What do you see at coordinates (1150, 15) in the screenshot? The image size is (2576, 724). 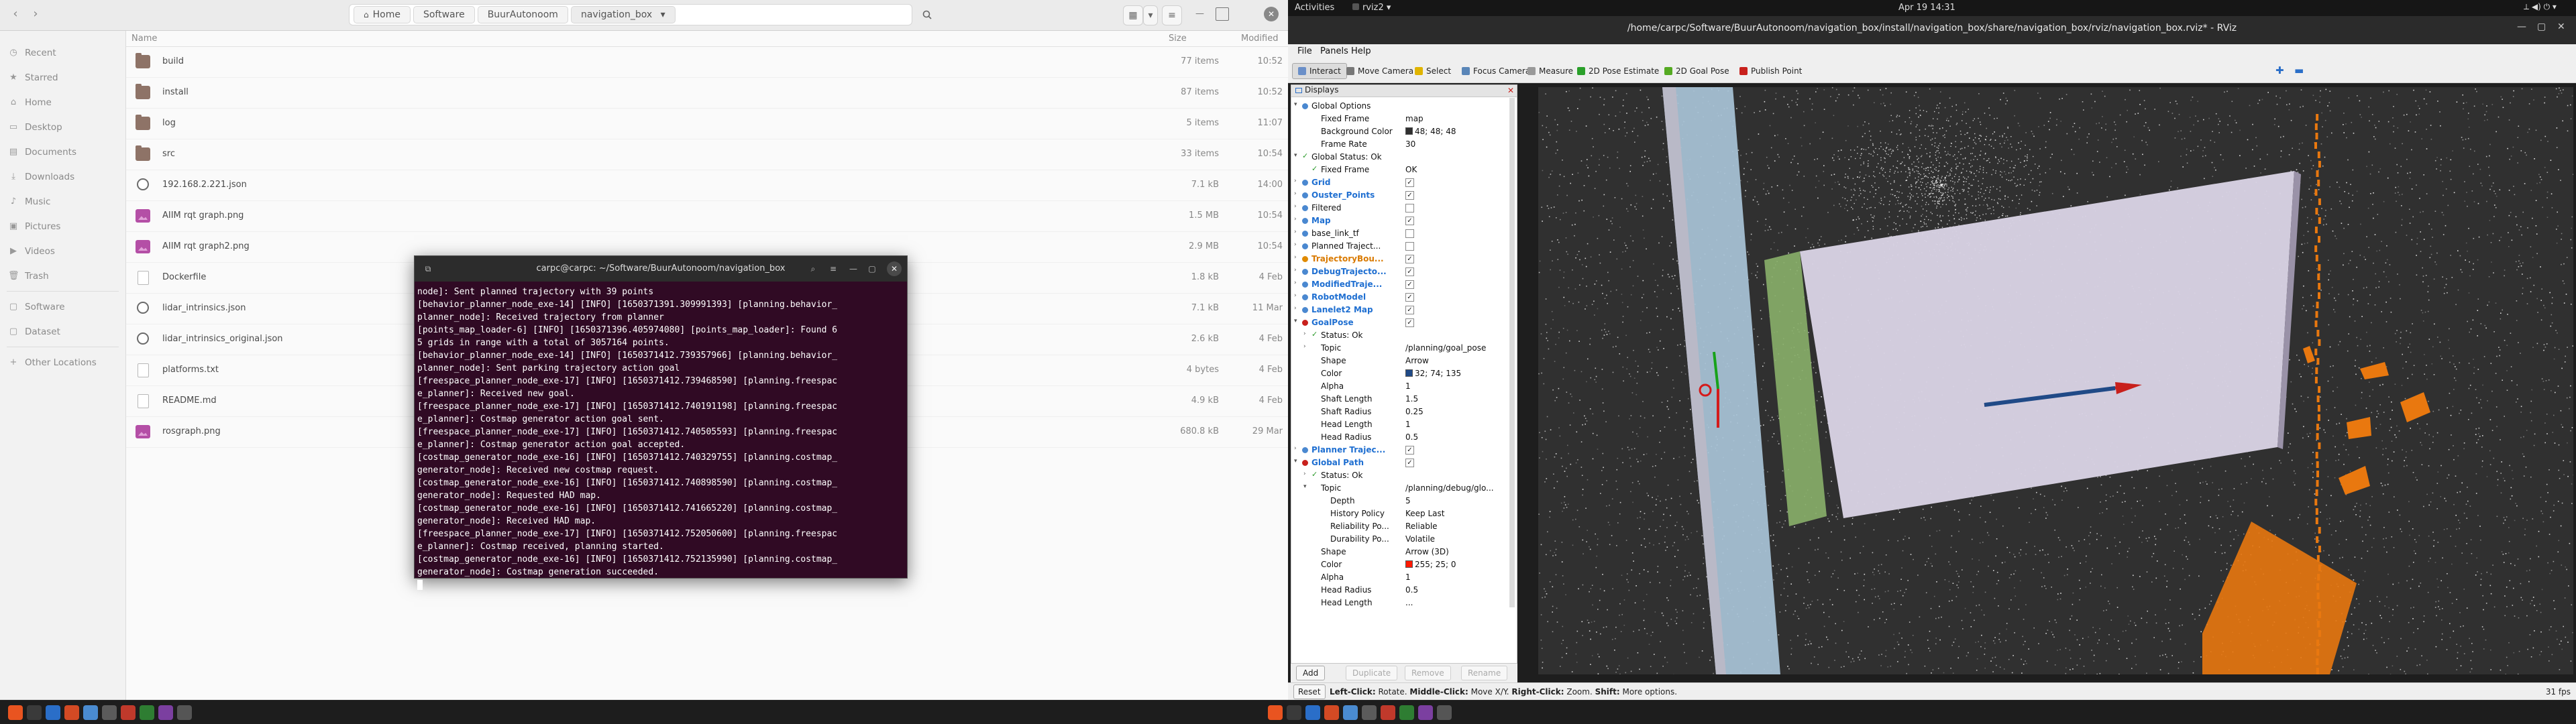 I see `view-options-button: ▾` at bounding box center [1150, 15].